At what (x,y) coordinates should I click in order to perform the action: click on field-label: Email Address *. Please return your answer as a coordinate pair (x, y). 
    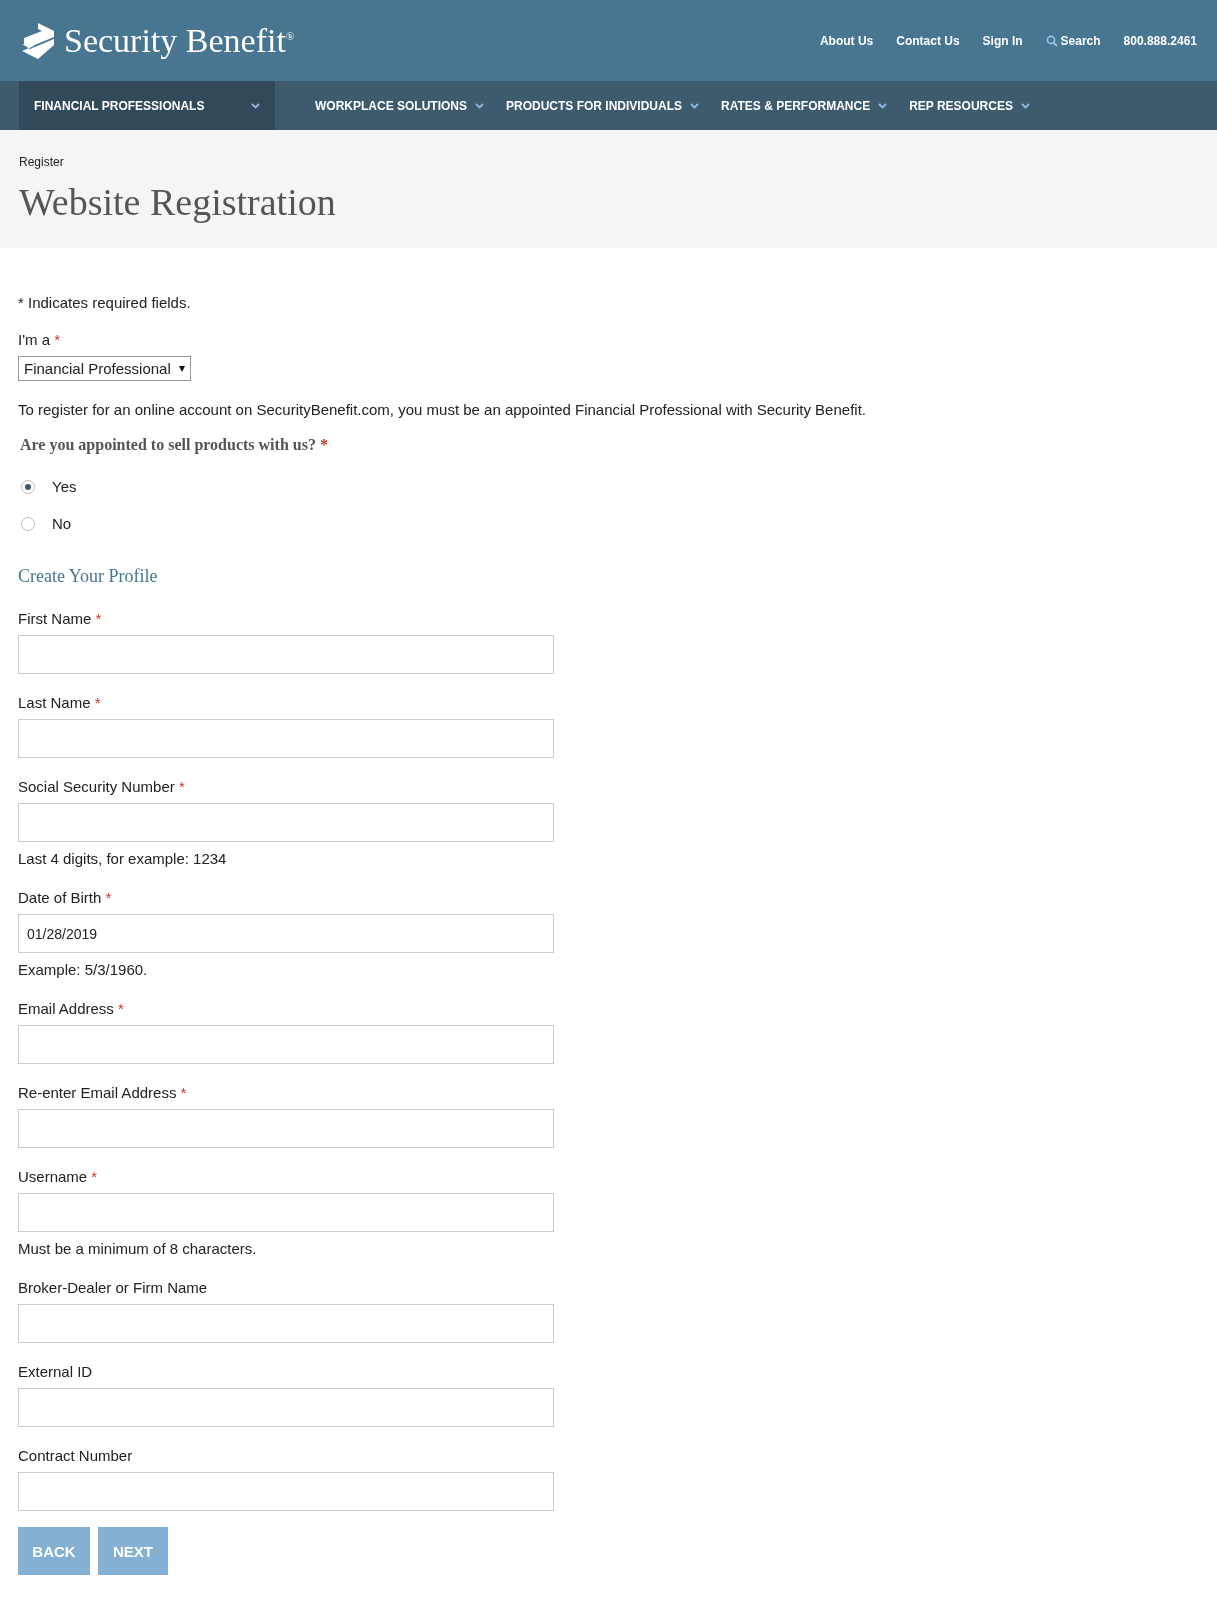
    Looking at the image, I should click on (71, 1009).